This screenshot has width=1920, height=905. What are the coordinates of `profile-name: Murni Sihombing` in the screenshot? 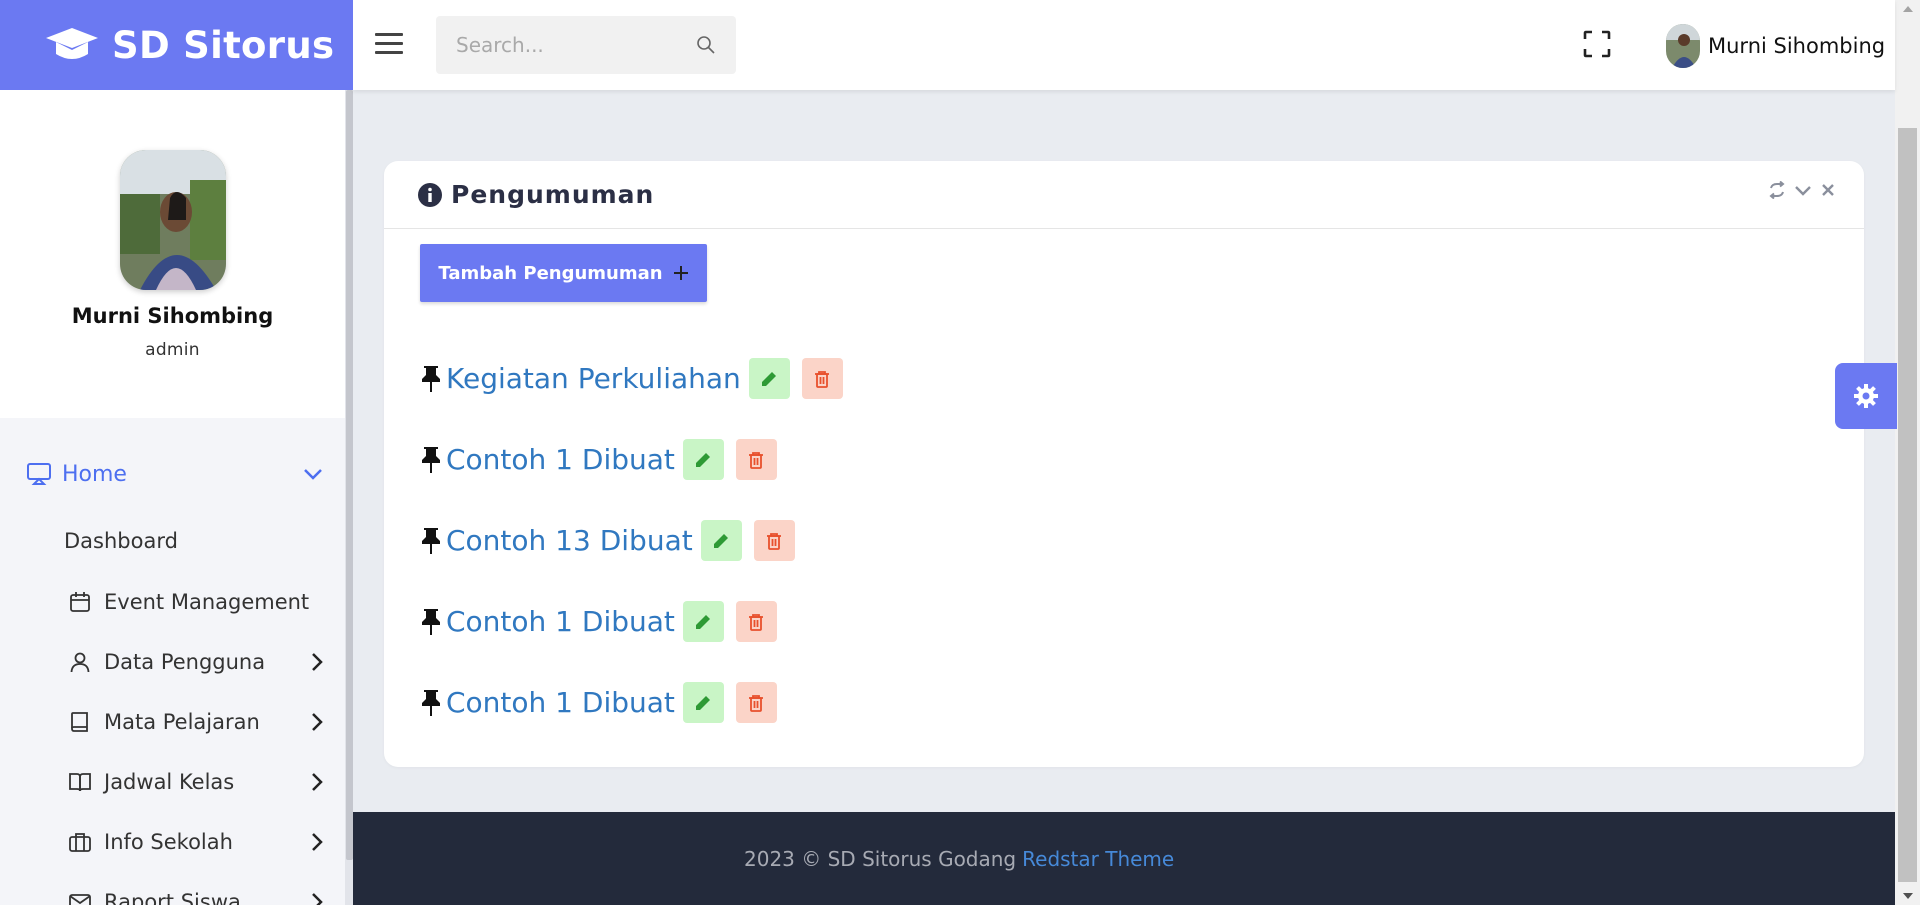 It's located at (172, 316).